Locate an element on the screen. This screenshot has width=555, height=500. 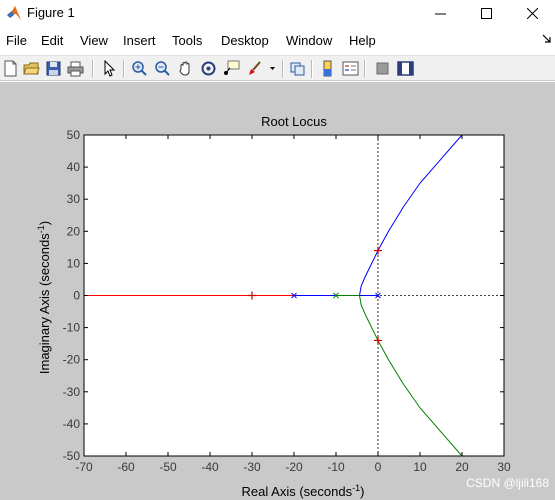
colorbar-button is located at coordinates (327, 68).